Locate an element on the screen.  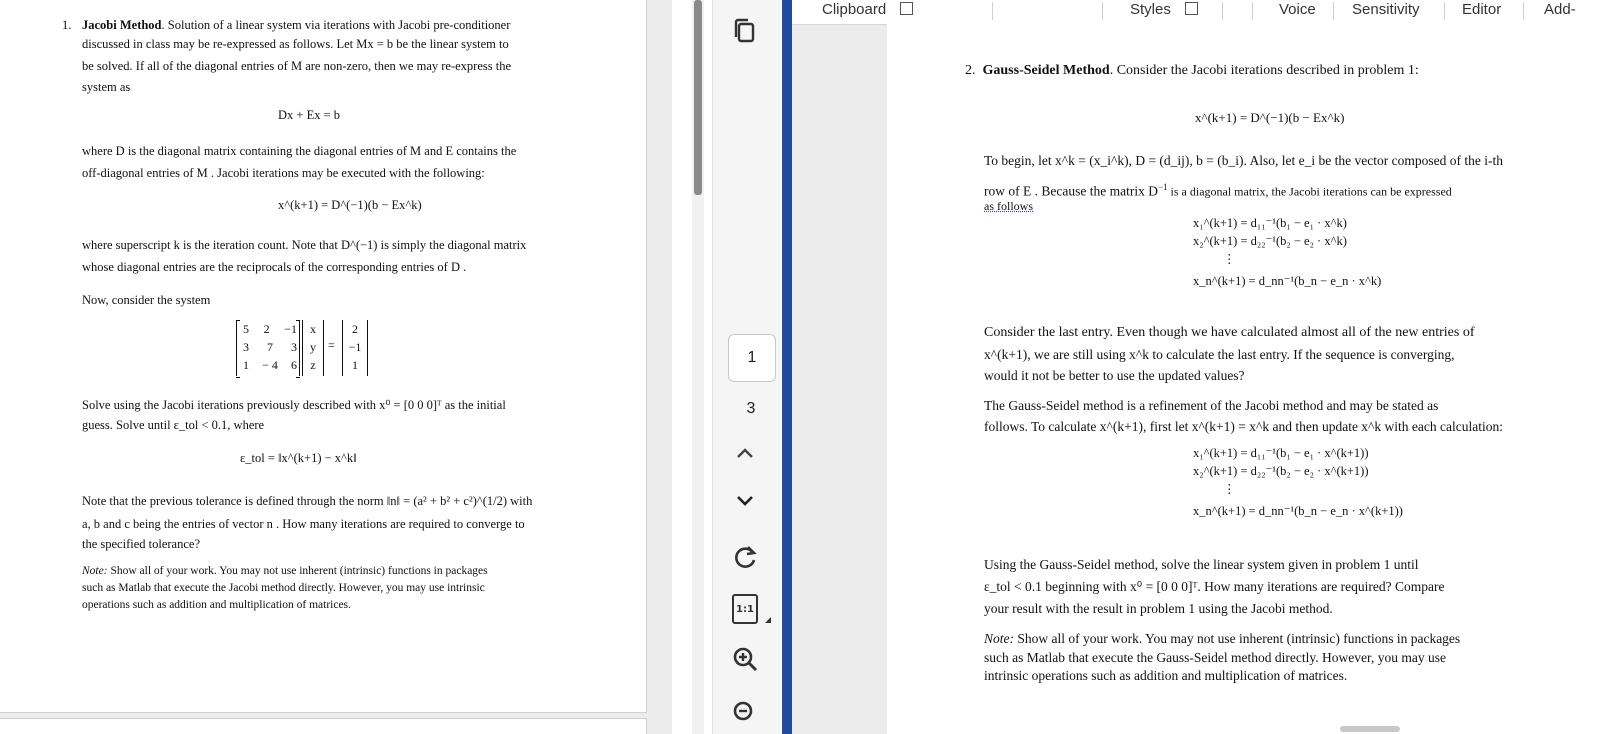
scrollbar-thumb is located at coordinates (698, 97).